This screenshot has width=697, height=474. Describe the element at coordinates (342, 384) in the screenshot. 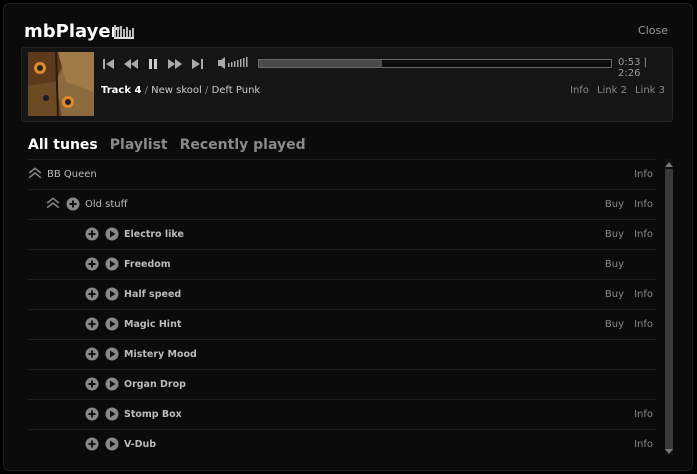

I see `list-item: Organ Drop` at that location.